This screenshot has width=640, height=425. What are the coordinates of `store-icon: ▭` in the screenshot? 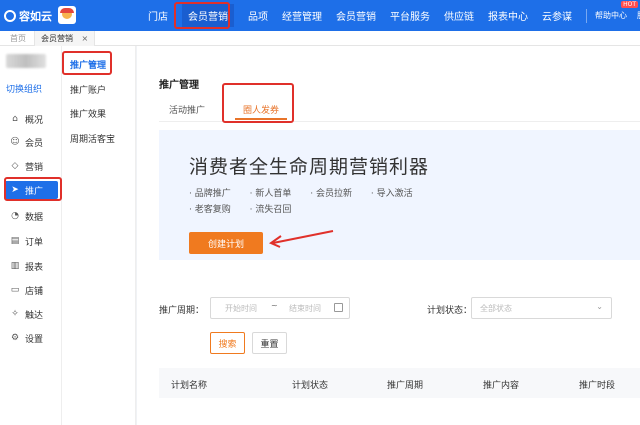 It's located at (15, 290).